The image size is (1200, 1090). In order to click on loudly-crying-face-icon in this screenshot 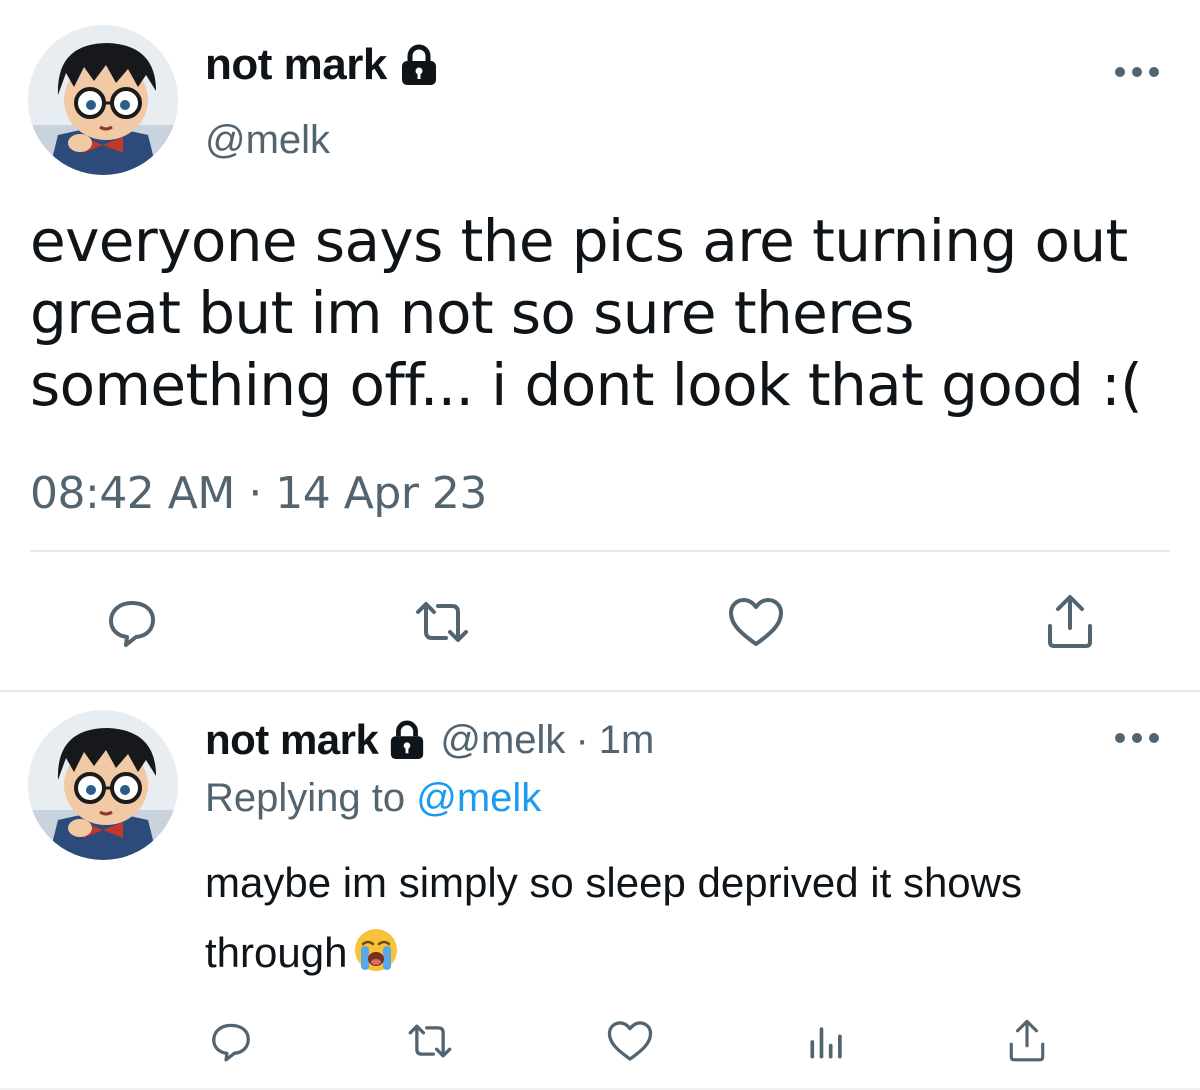, I will do `click(376, 947)`.